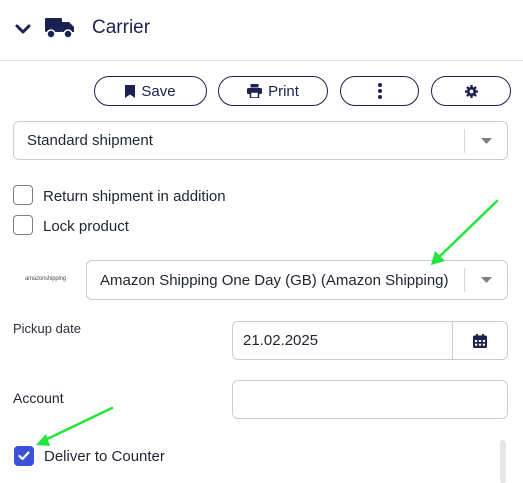  I want to click on save-button: Save, so click(150, 91).